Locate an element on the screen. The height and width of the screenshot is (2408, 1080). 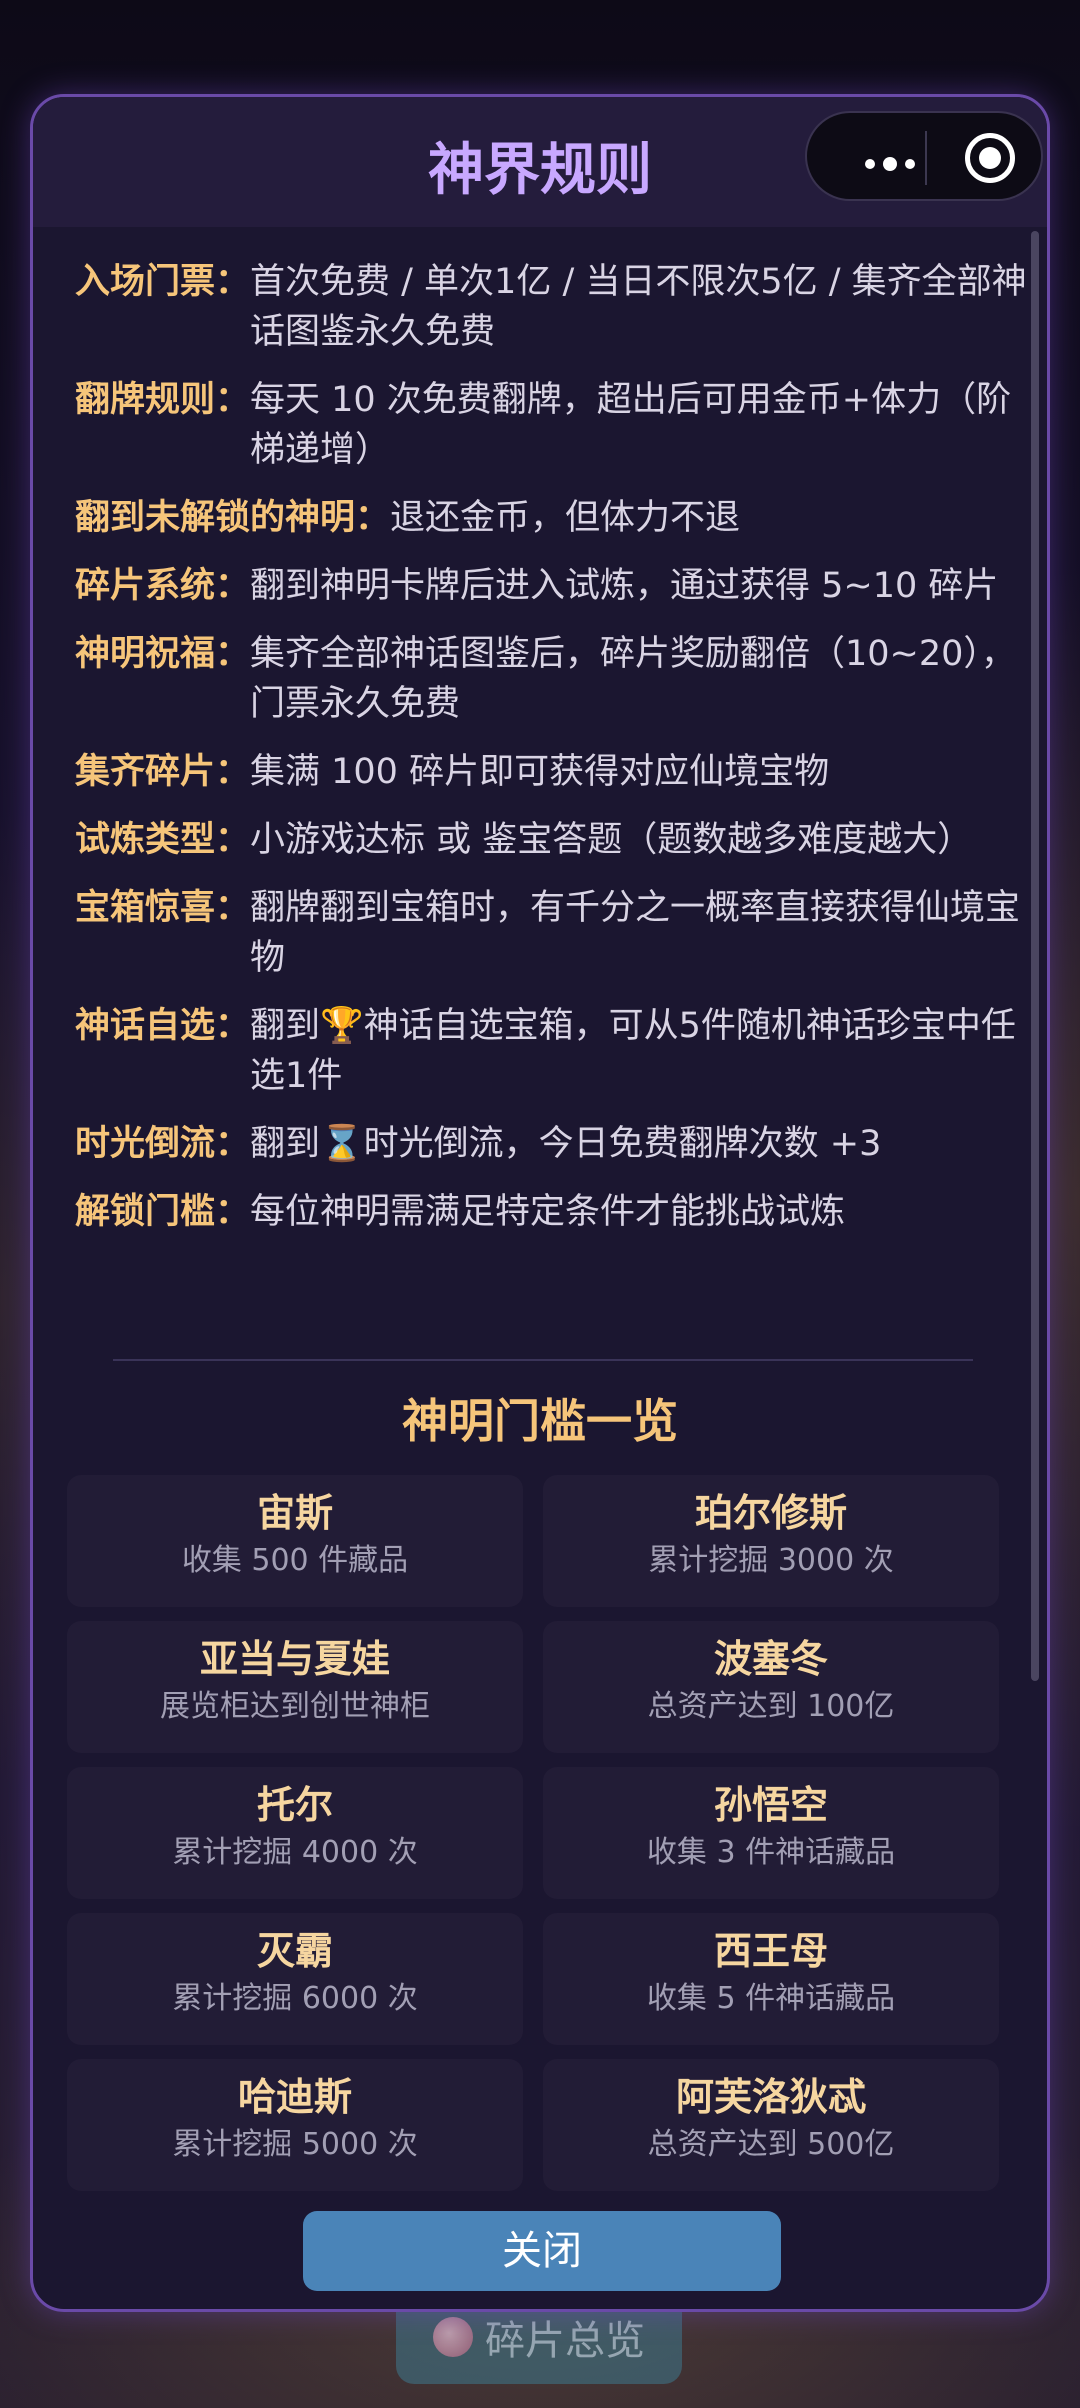
god-condition: 收集 3 件神话藏品 is located at coordinates (771, 1852).